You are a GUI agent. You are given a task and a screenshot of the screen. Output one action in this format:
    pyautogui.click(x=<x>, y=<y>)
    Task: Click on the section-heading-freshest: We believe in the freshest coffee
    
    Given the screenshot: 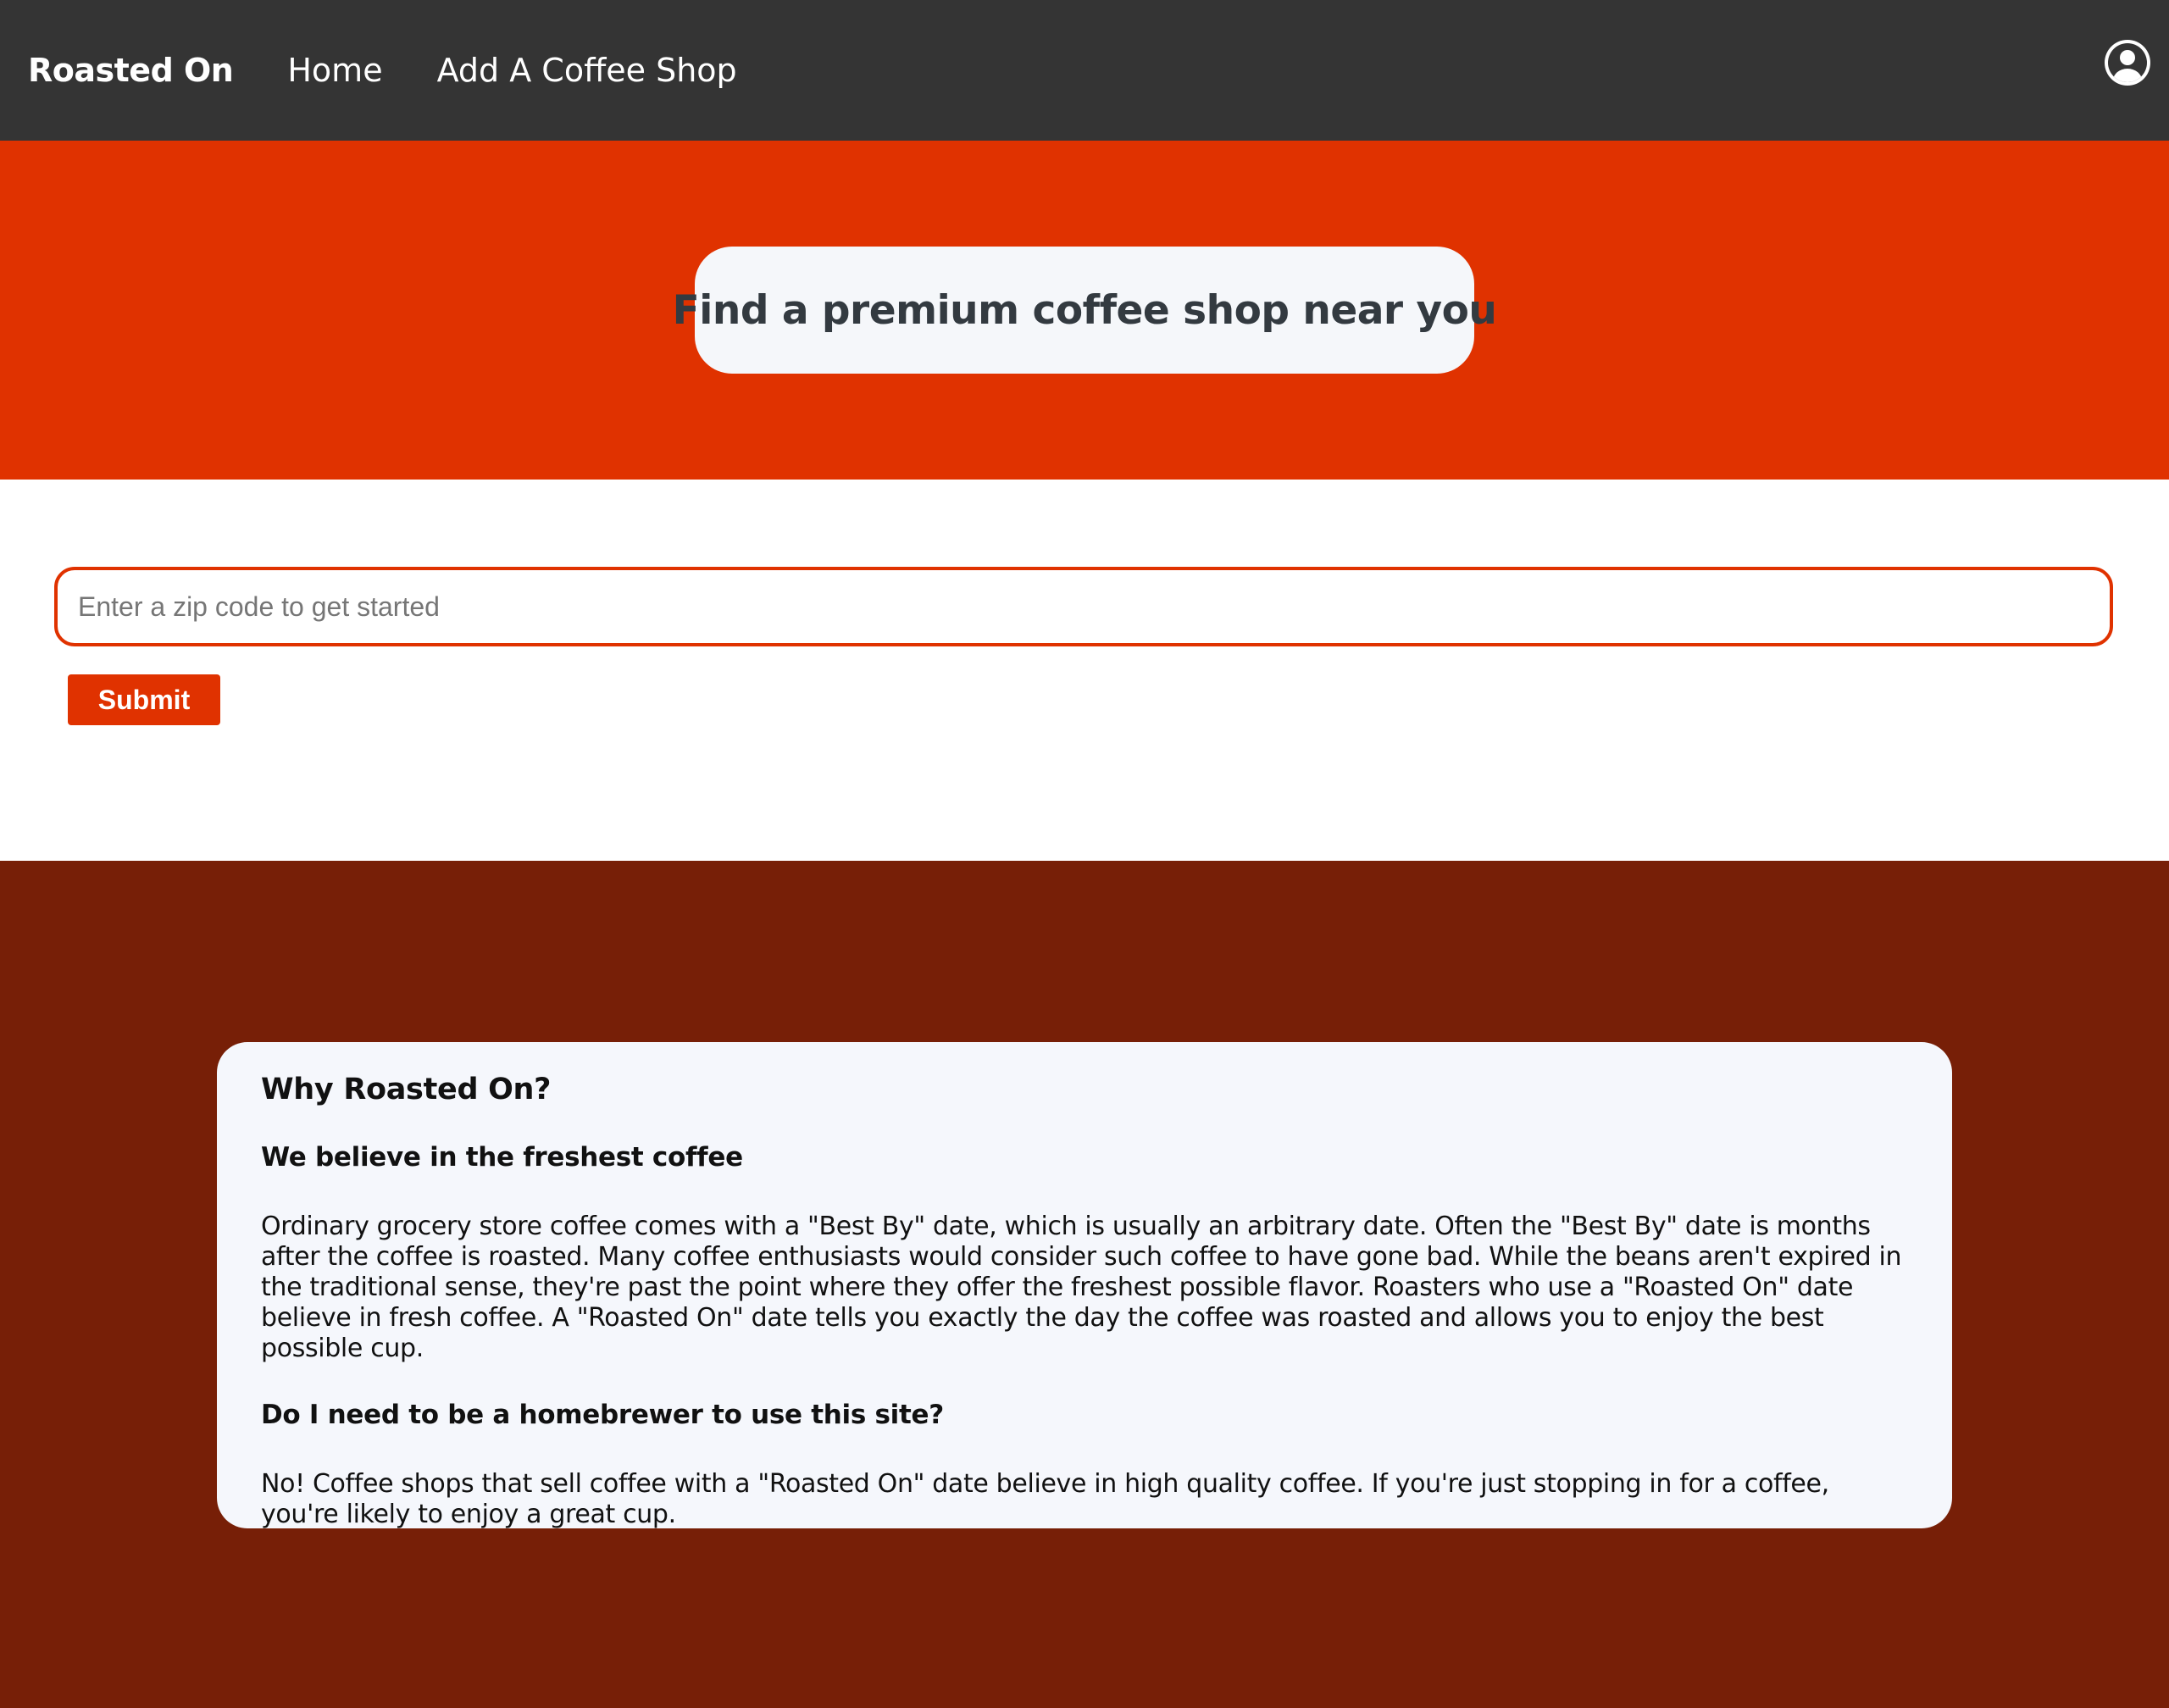 What is the action you would take?
    pyautogui.click(x=502, y=1157)
    